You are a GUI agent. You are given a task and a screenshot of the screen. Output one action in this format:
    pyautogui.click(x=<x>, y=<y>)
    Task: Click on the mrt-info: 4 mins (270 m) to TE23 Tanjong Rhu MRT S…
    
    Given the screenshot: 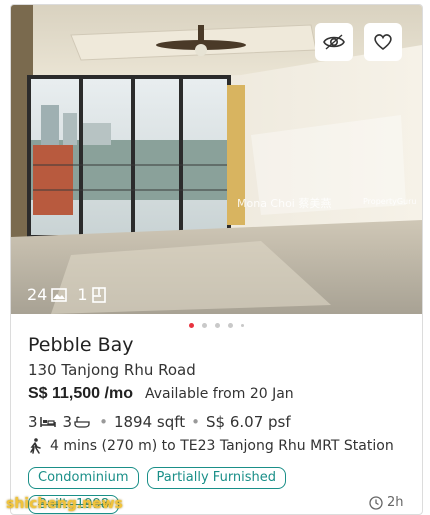 What is the action you would take?
    pyautogui.click(x=211, y=446)
    